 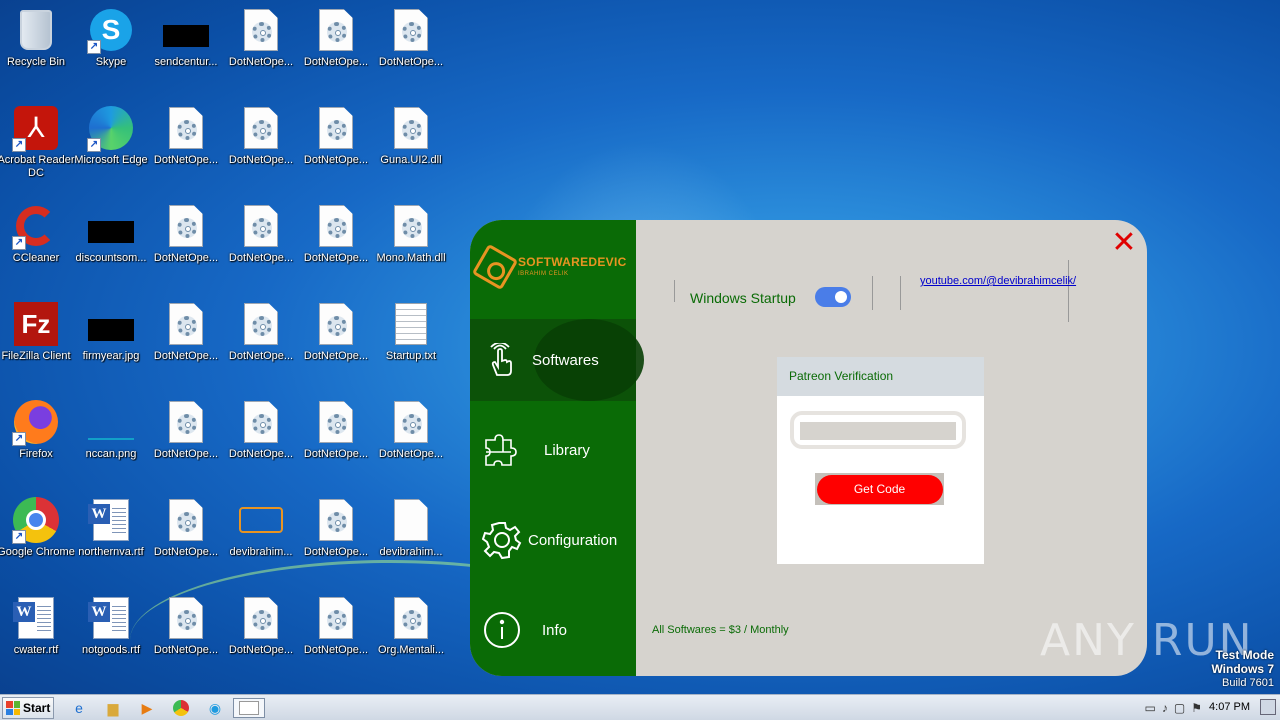 What do you see at coordinates (1124, 243) in the screenshot?
I see `close-button: ✕` at bounding box center [1124, 243].